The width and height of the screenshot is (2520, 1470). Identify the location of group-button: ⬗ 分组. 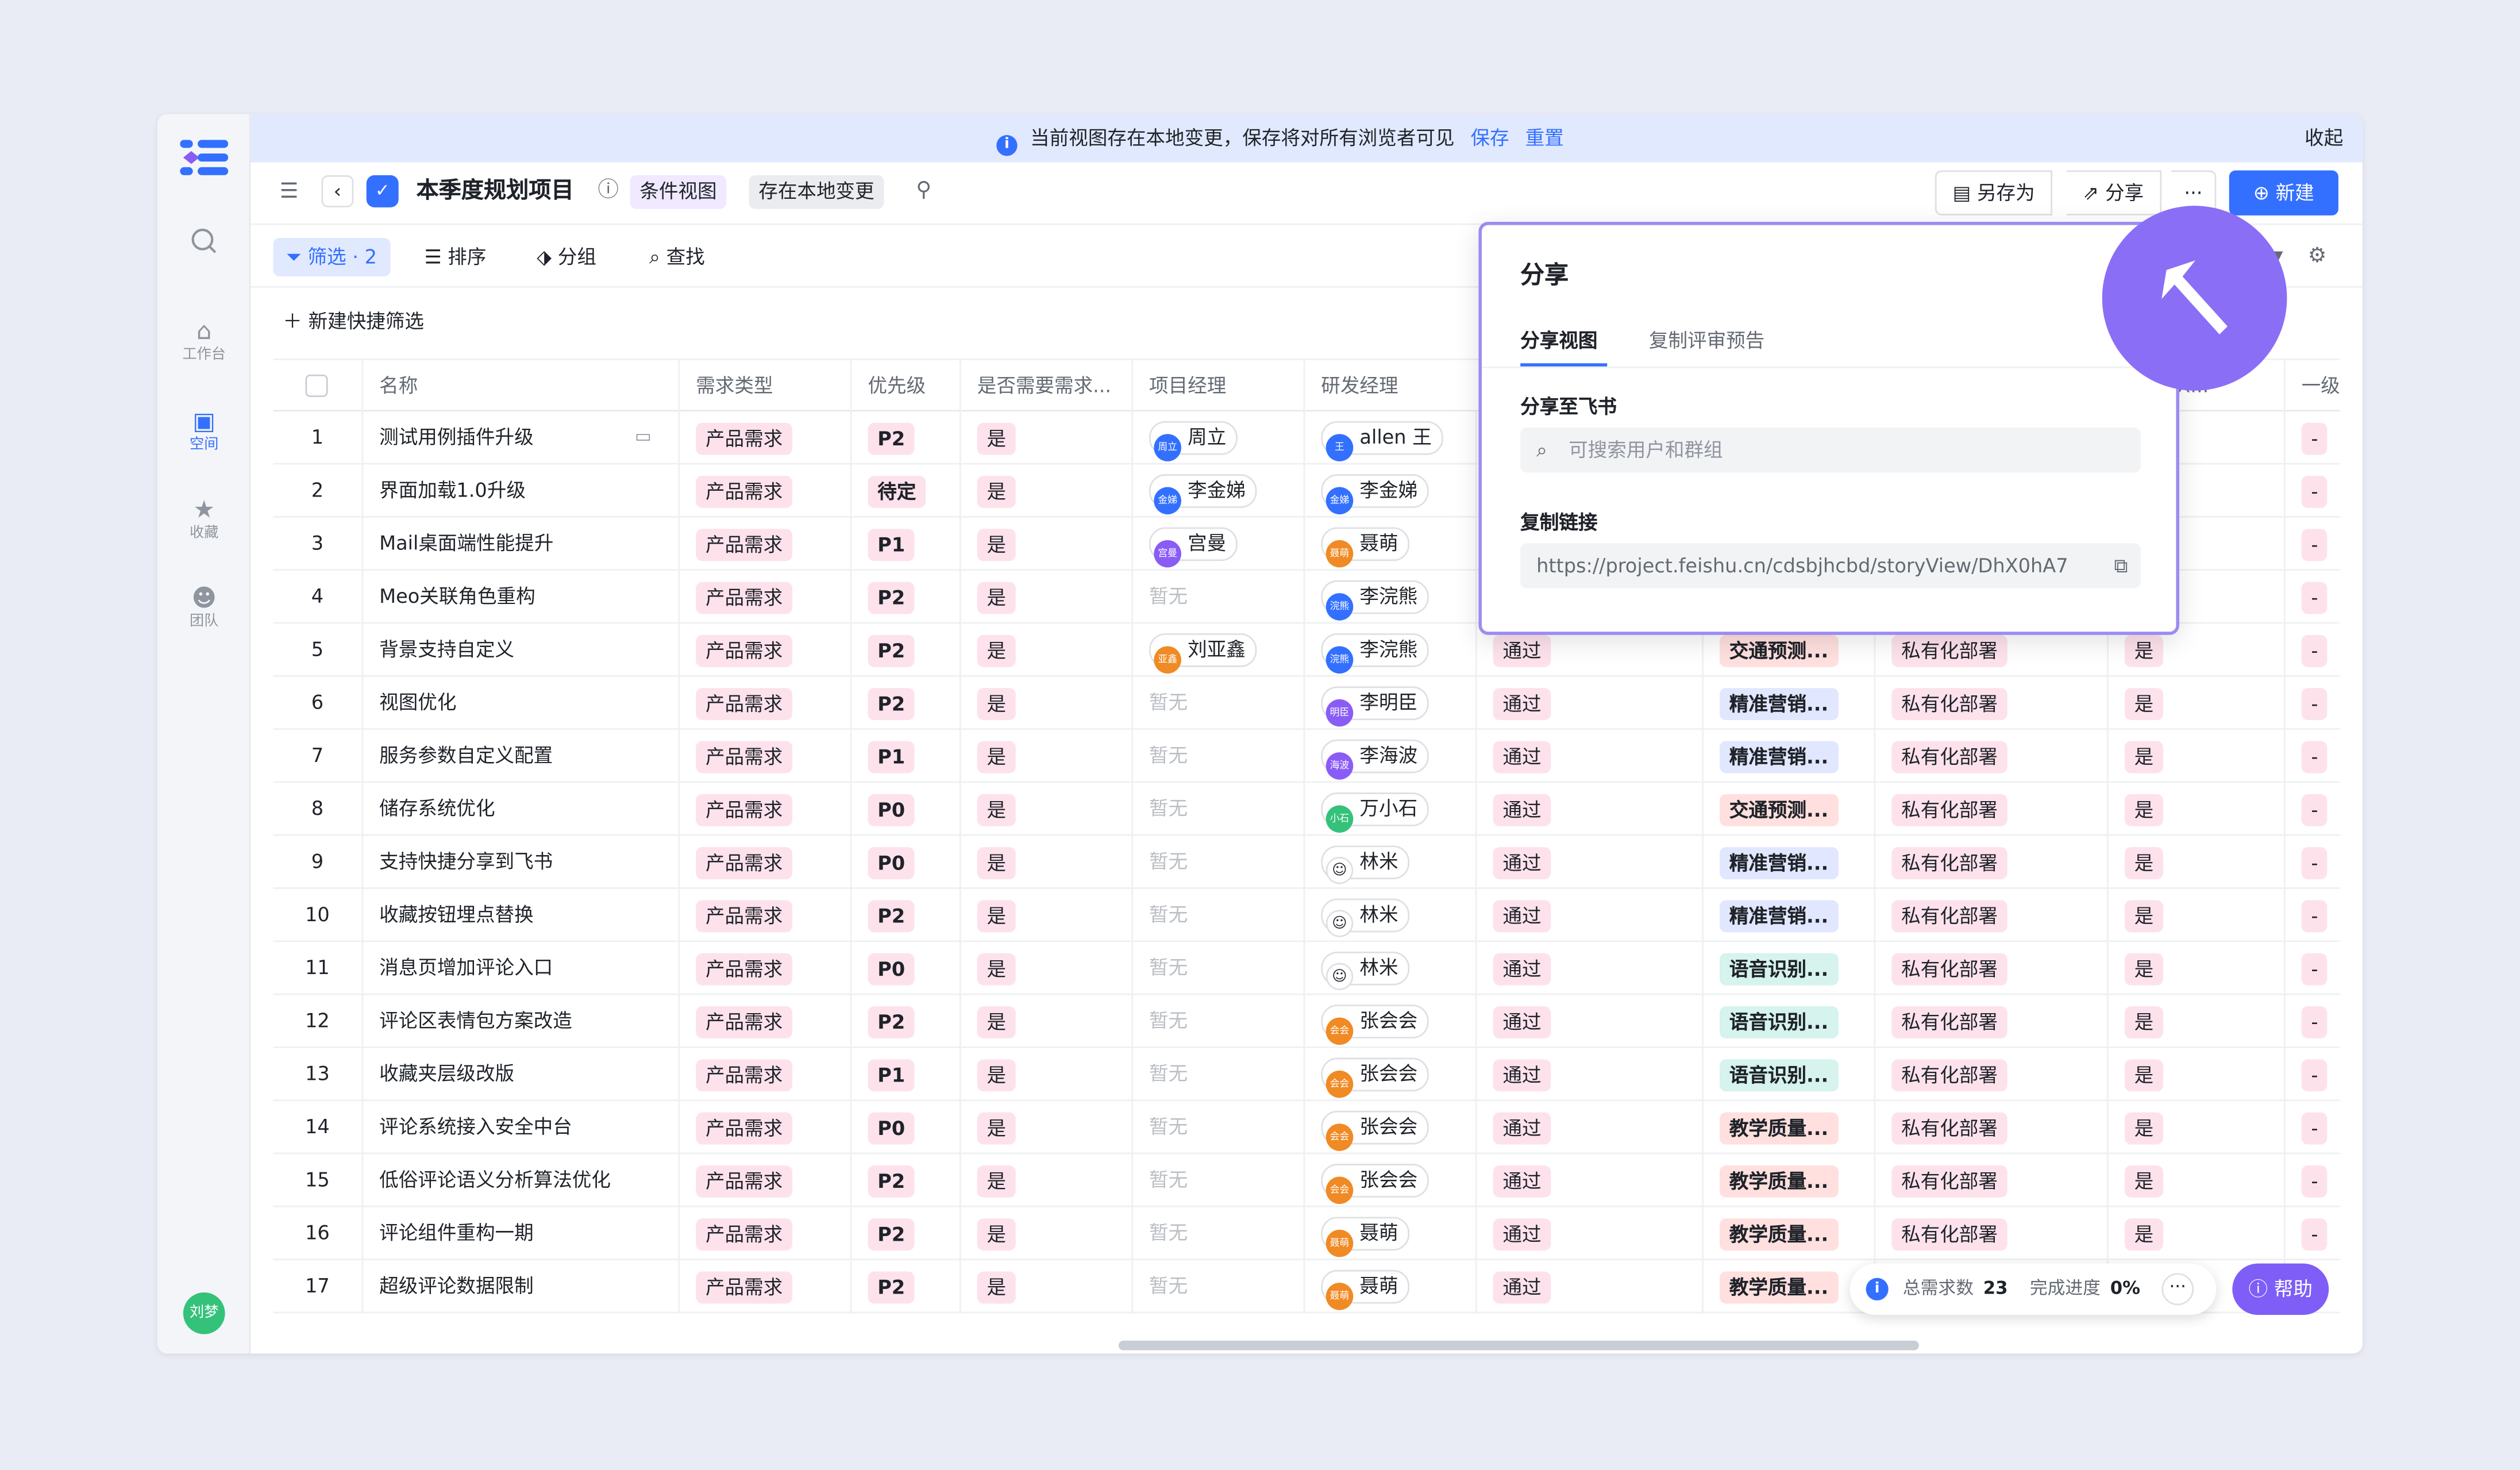
(567, 257).